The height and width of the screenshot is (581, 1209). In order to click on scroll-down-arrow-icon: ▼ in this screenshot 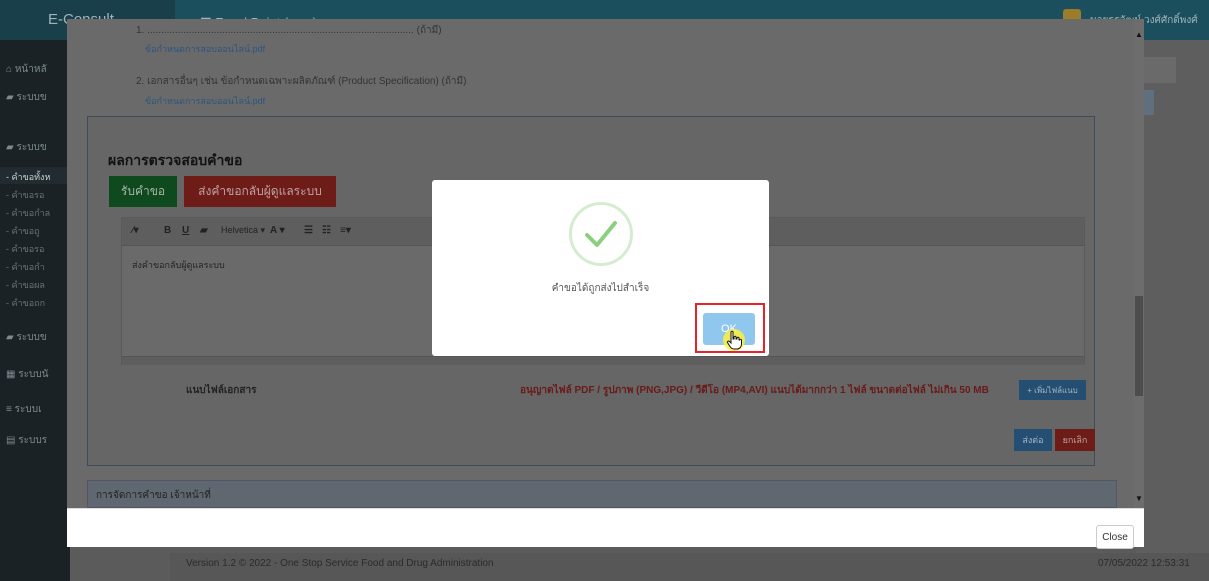, I will do `click(1139, 498)`.